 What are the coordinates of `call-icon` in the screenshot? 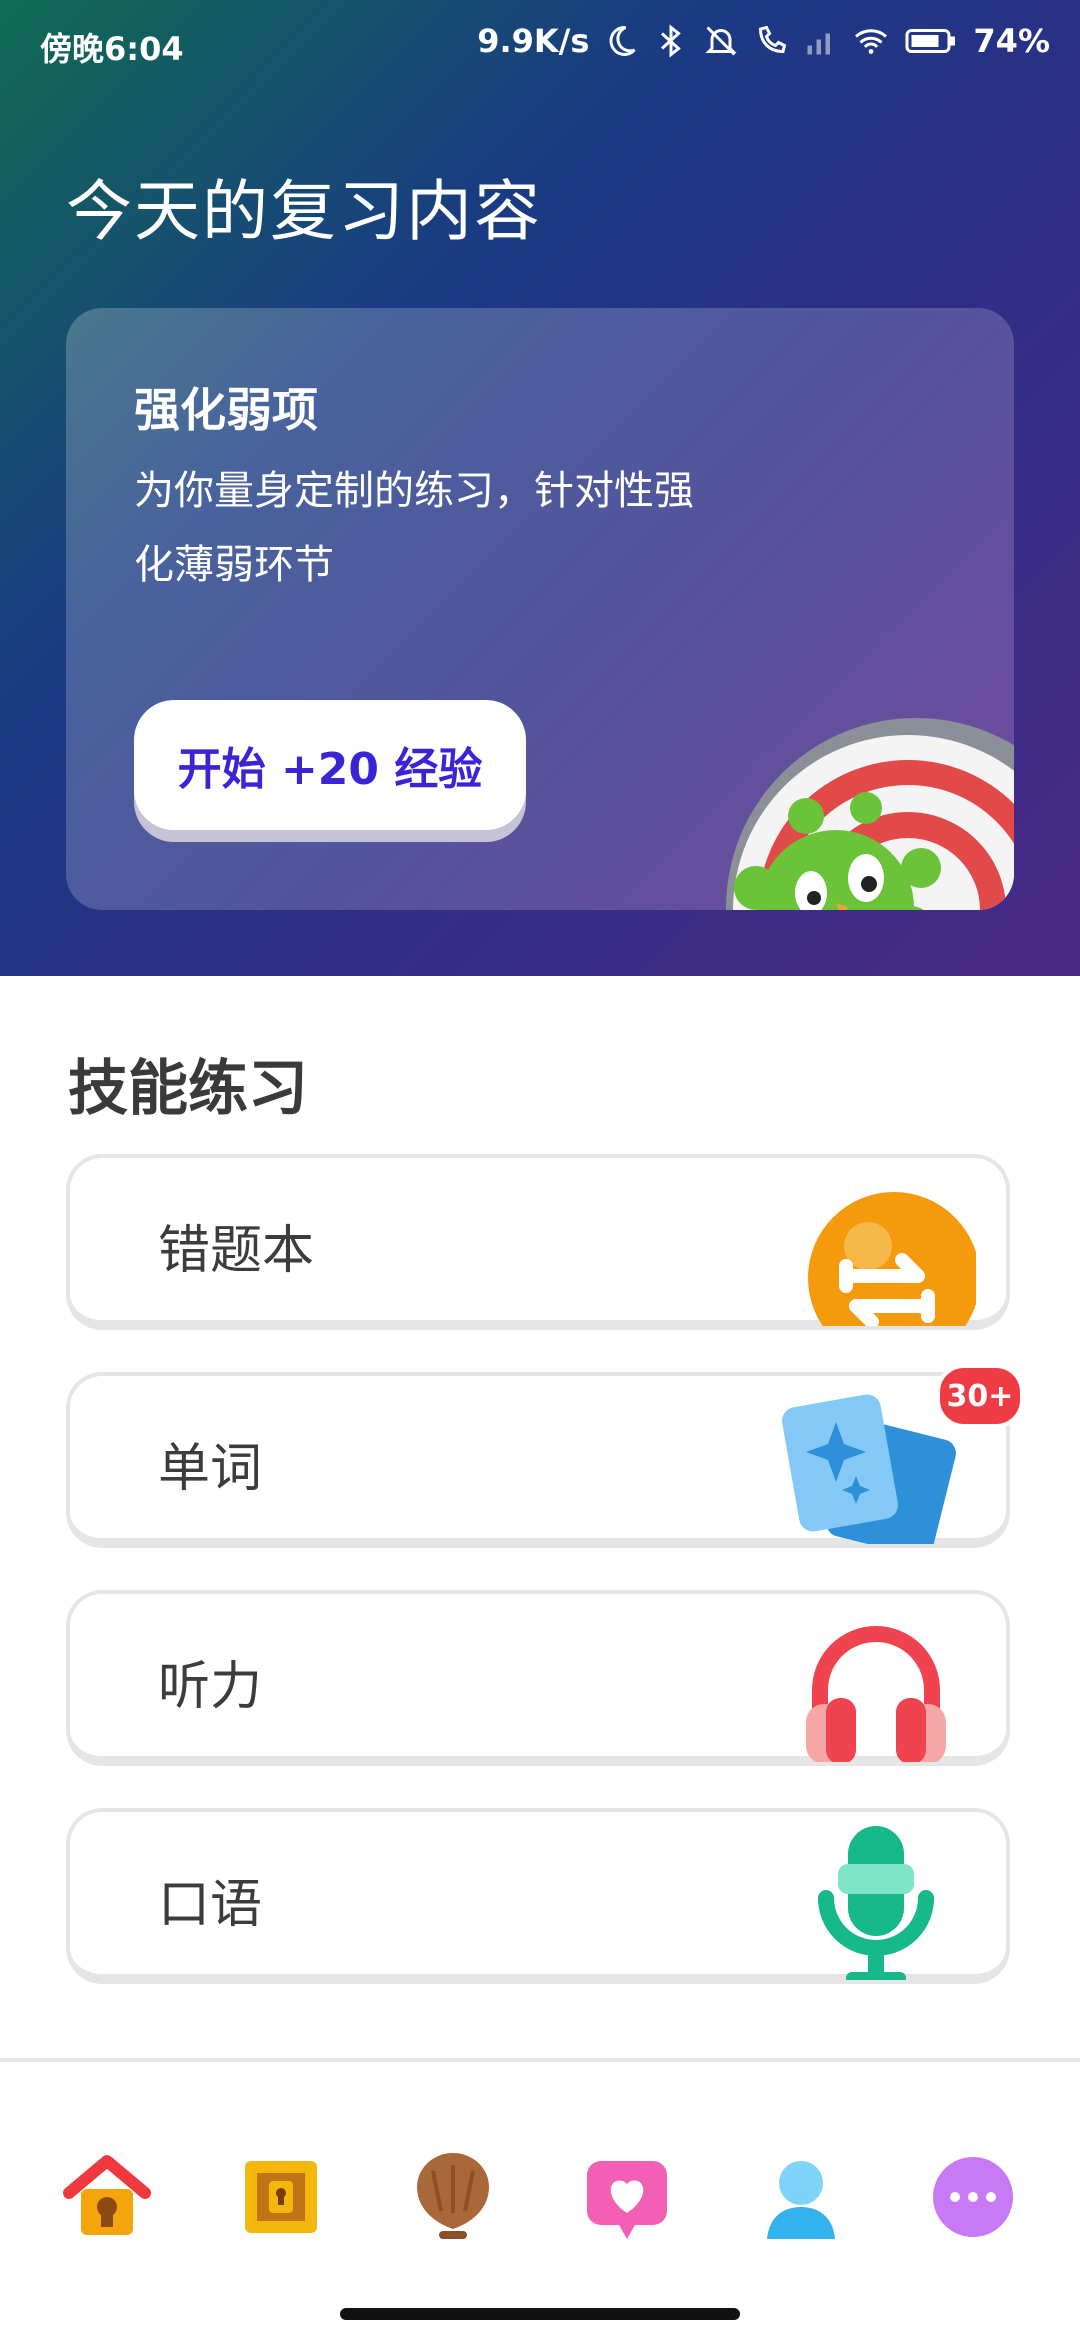 It's located at (773, 39).